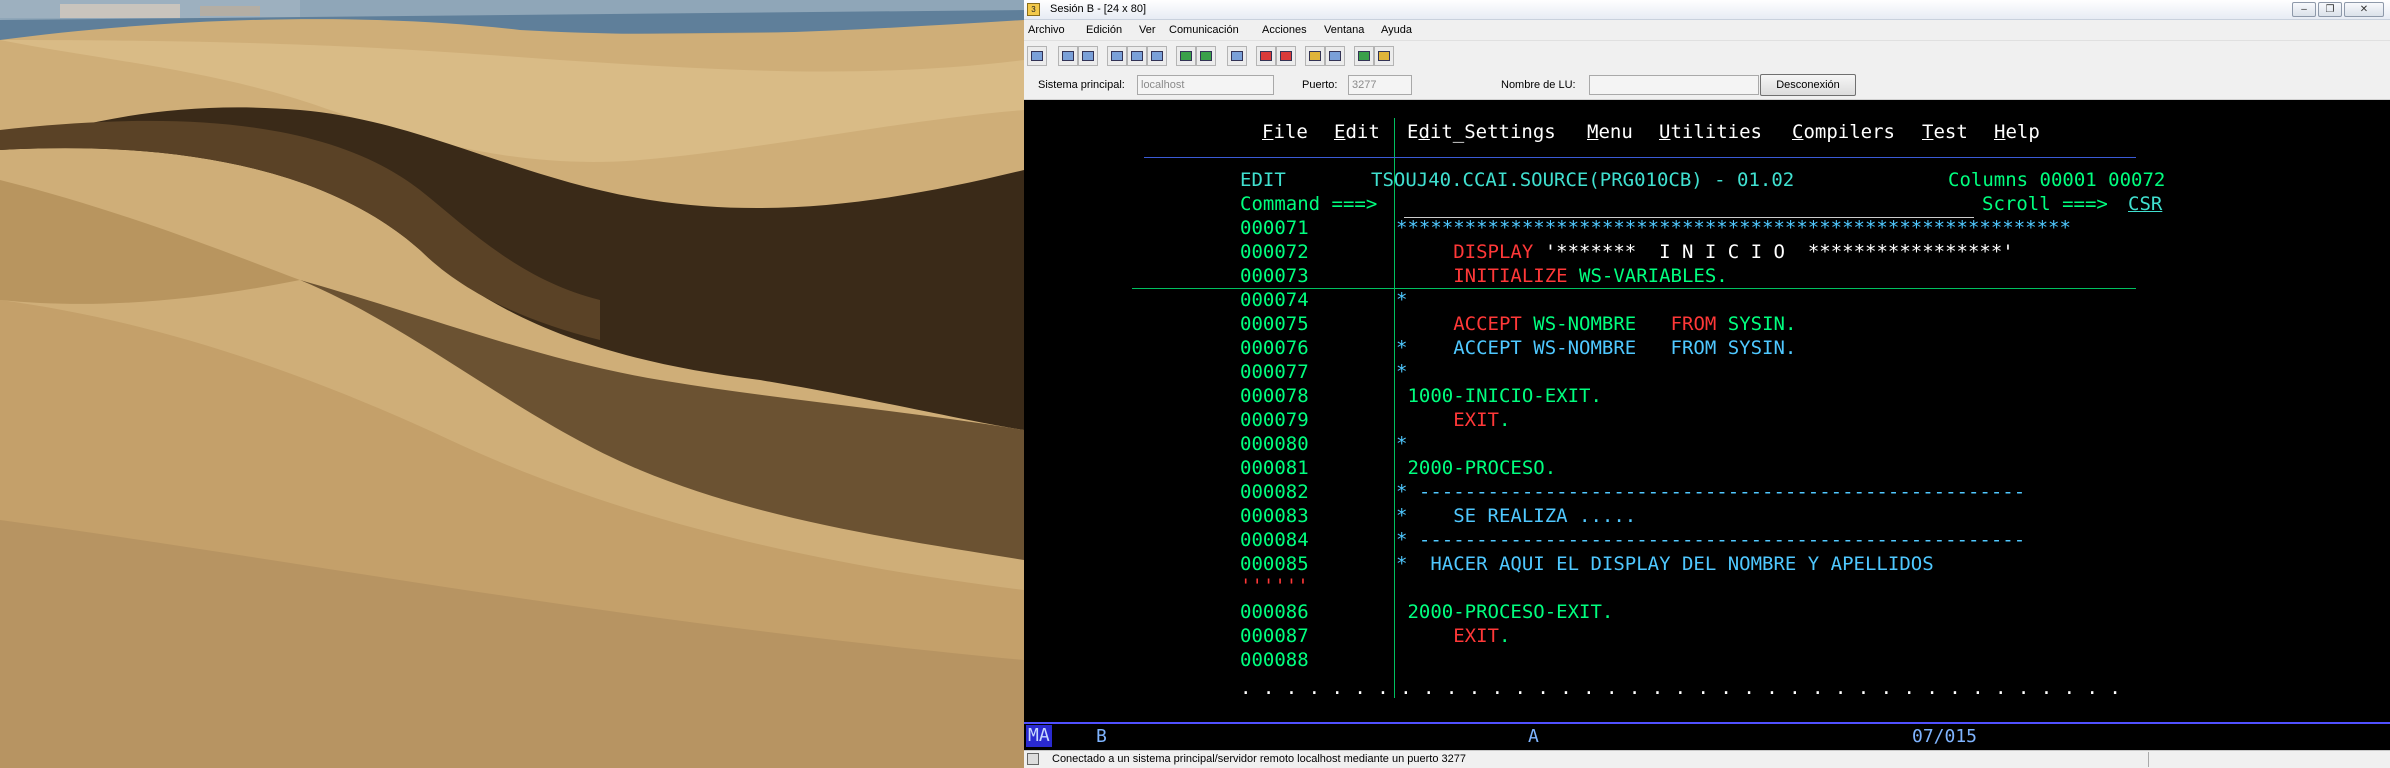  Describe the element at coordinates (1610, 132) in the screenshot. I see `ispf-menu-menu: Menu` at that location.